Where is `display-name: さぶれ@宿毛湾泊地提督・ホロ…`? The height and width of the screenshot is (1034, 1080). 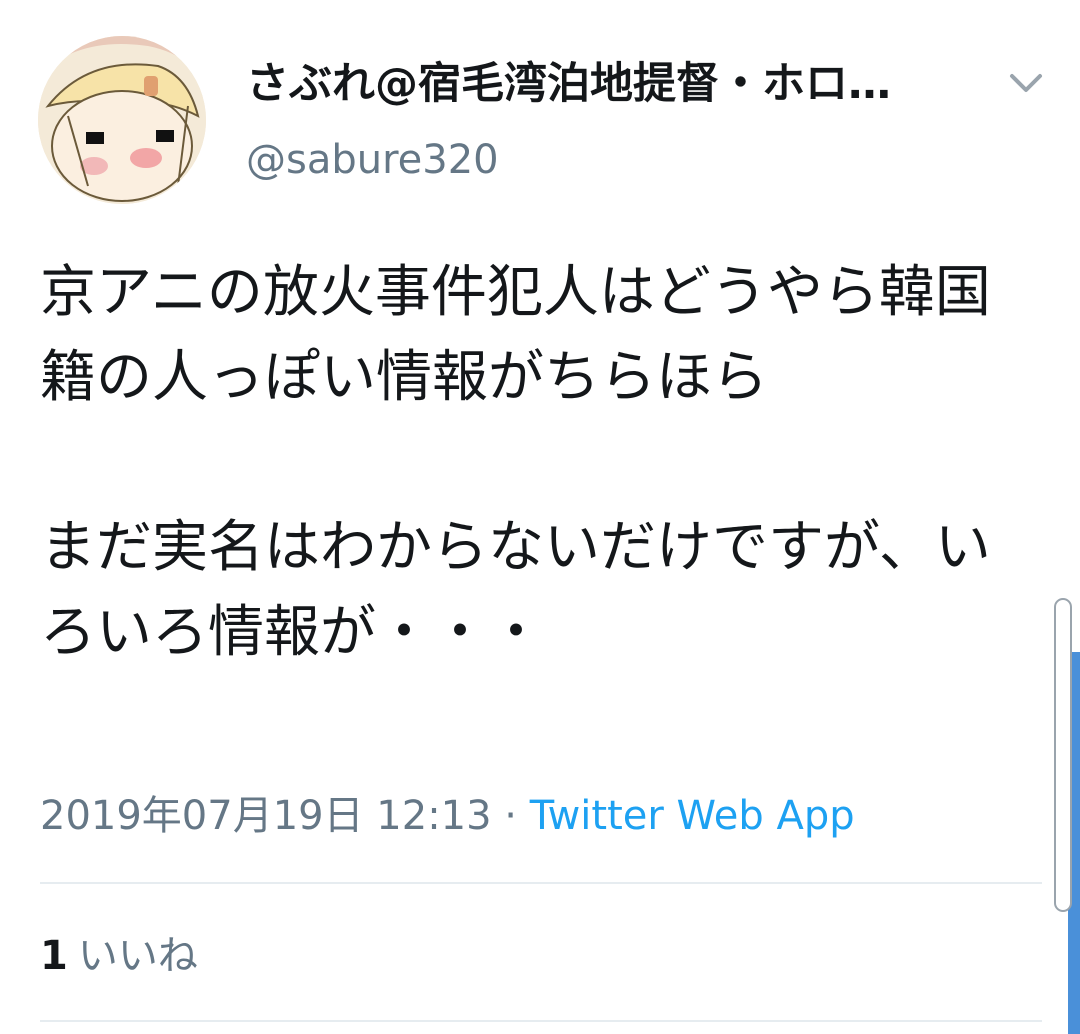 display-name: さぶれ@宿毛湾泊地提督・ホロ… is located at coordinates (606, 84).